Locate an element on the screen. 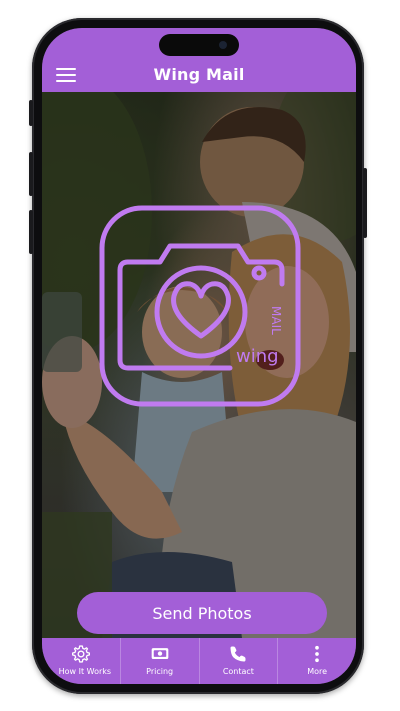 The image size is (400, 711). bottom-tab-bar: How It Works Pricing Contact More is located at coordinates (199, 661).